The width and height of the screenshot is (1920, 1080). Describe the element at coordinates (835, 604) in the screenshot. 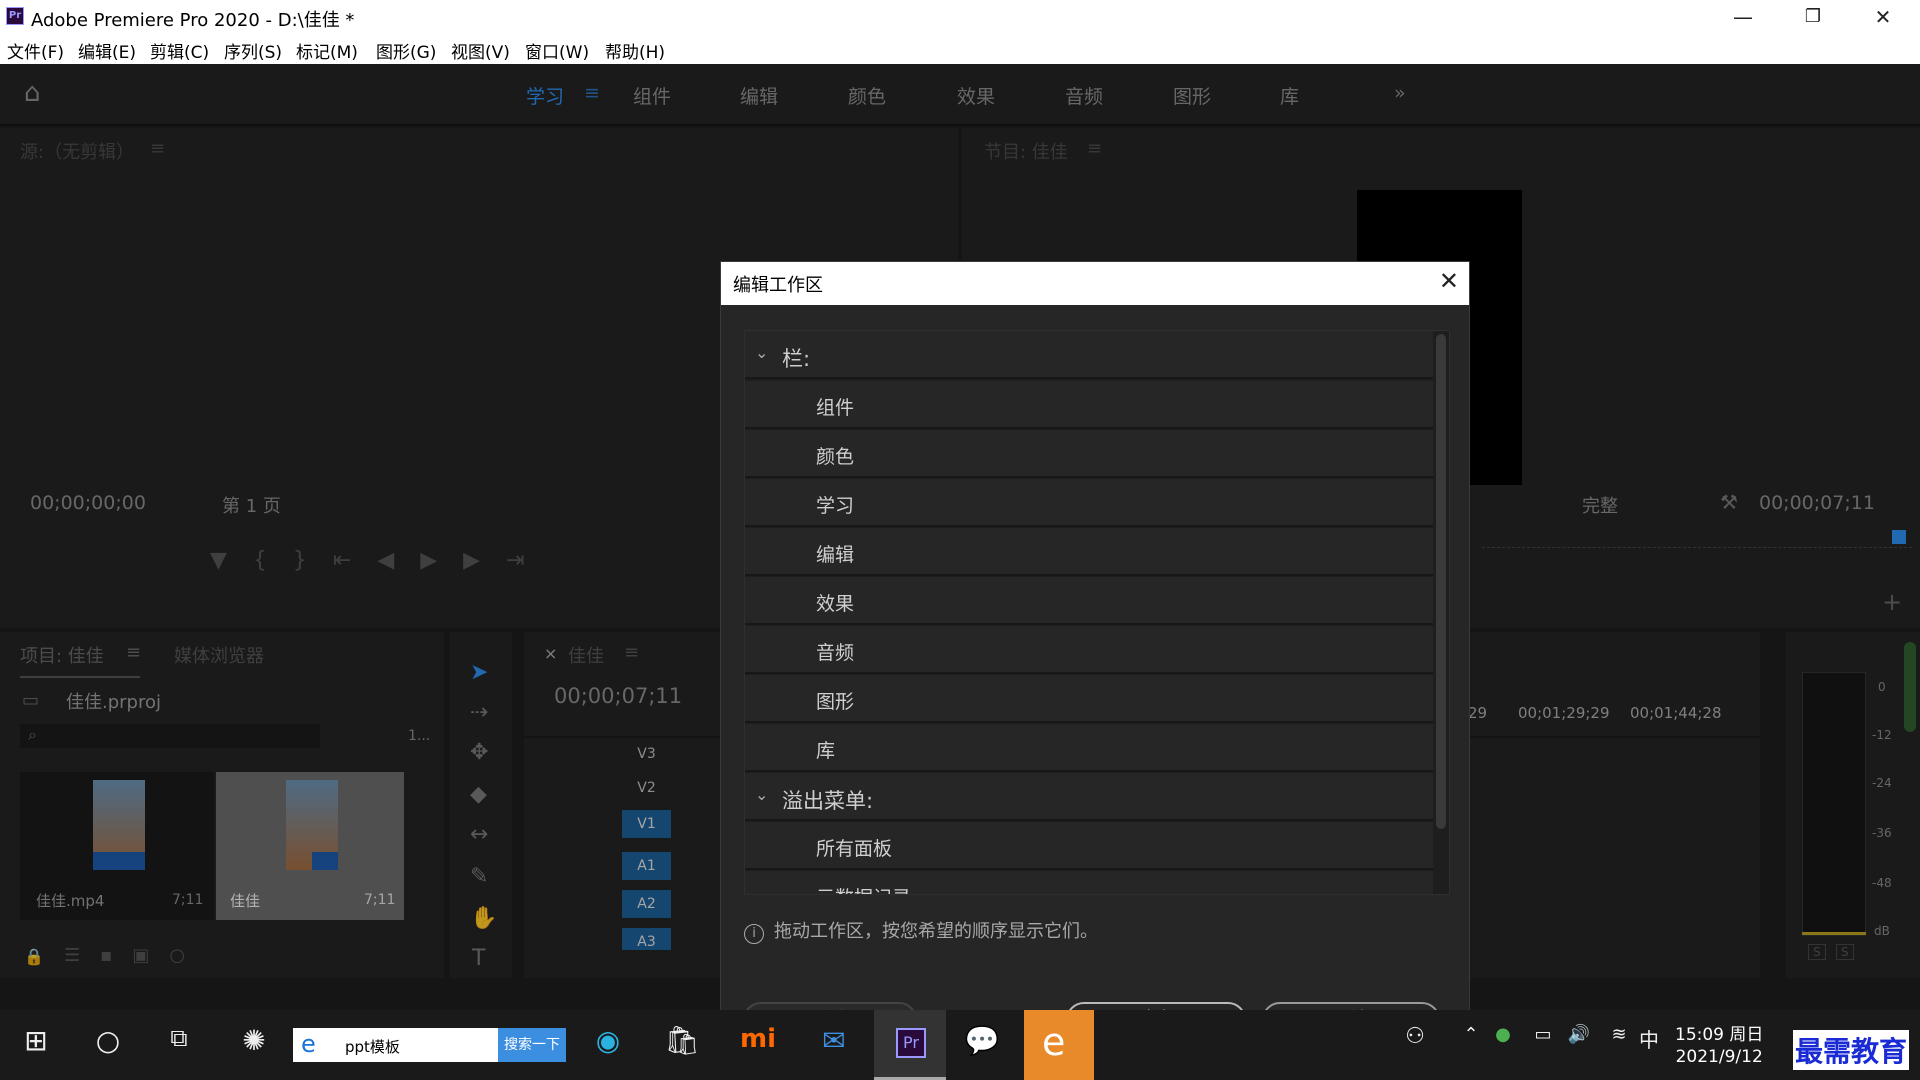

I see `workspace-item-label: 效果` at that location.